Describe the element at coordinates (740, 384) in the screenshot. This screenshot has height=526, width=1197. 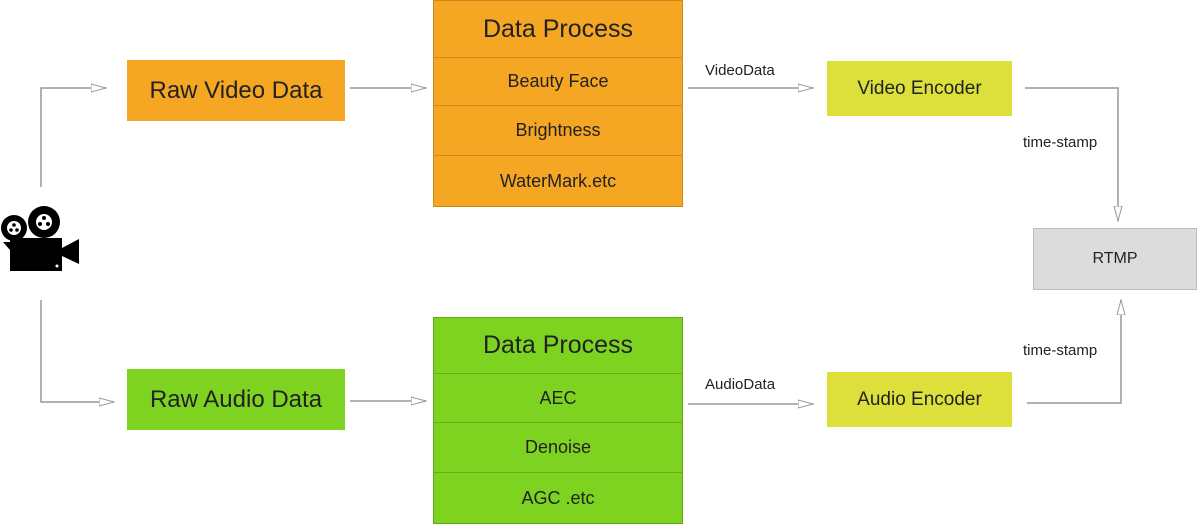
I see `audio-data-label: AudioData` at that location.